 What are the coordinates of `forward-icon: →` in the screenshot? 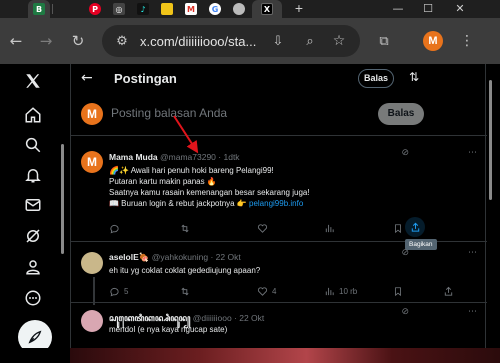 It's located at (46, 41).